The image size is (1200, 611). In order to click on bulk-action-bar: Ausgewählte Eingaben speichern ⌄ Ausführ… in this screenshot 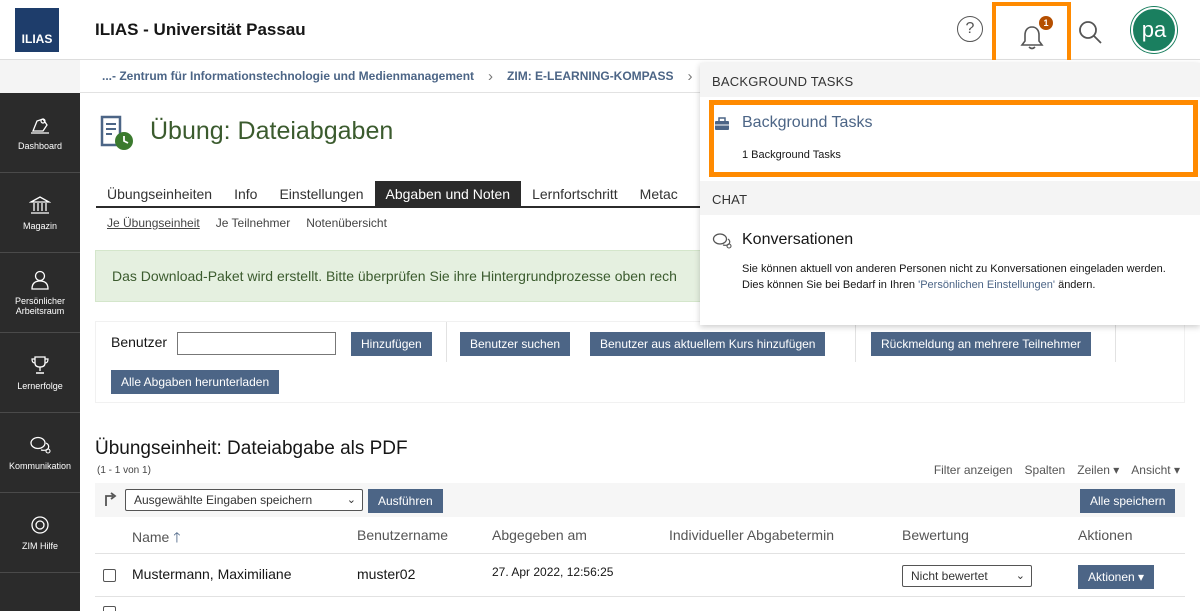, I will do `click(640, 500)`.